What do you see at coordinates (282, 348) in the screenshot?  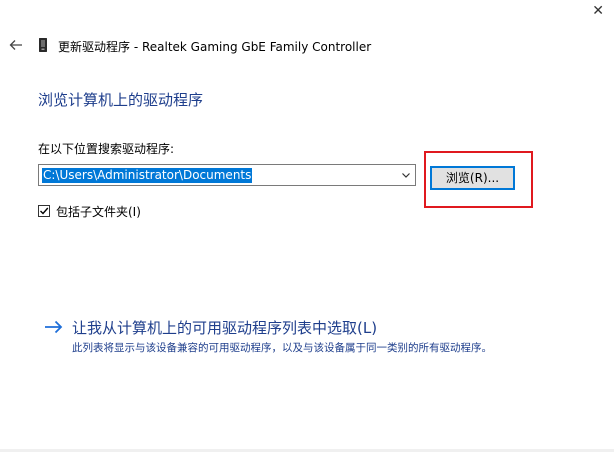 I see `pick-from-list-description: 此列表将显示与该设备兼容的可用驱动程序，以及与该设备属于同一类别的所有驱动程序。` at bounding box center [282, 348].